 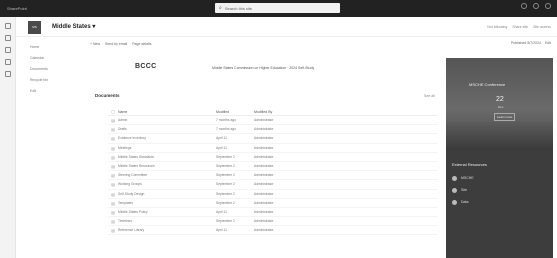 I want to click on event-date: 22, so click(x=500, y=99).